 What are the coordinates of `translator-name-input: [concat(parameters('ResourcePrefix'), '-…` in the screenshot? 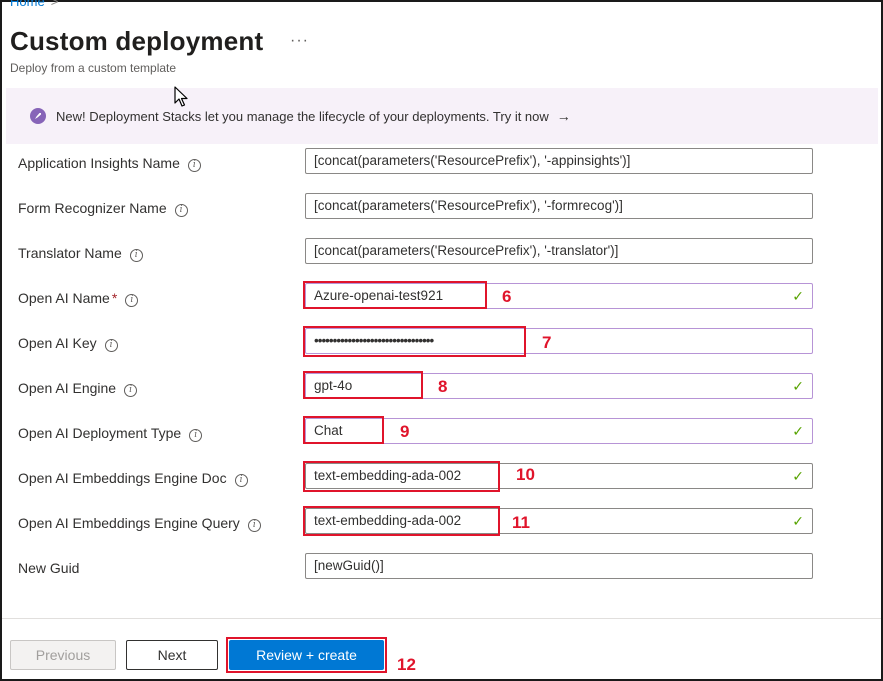 It's located at (559, 251).